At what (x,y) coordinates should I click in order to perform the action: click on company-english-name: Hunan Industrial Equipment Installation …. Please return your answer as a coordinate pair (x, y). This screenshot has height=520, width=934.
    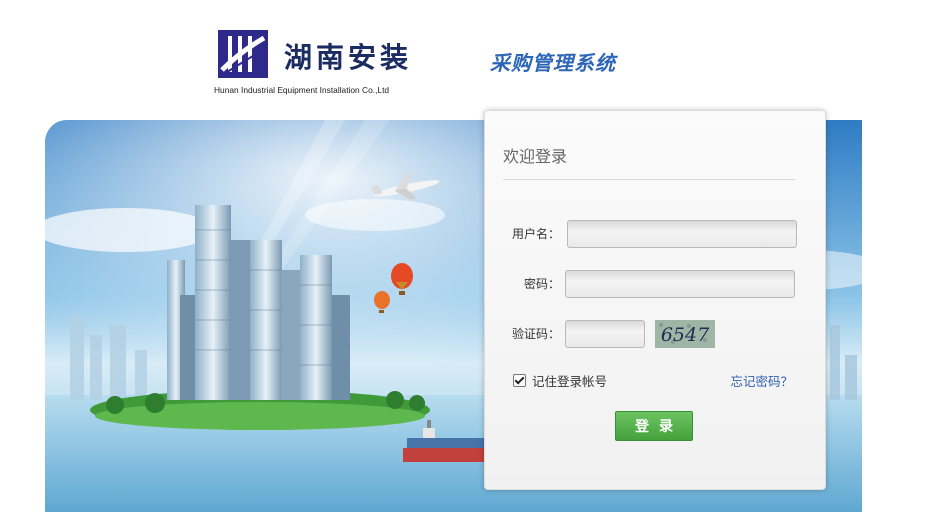
    Looking at the image, I should click on (302, 90).